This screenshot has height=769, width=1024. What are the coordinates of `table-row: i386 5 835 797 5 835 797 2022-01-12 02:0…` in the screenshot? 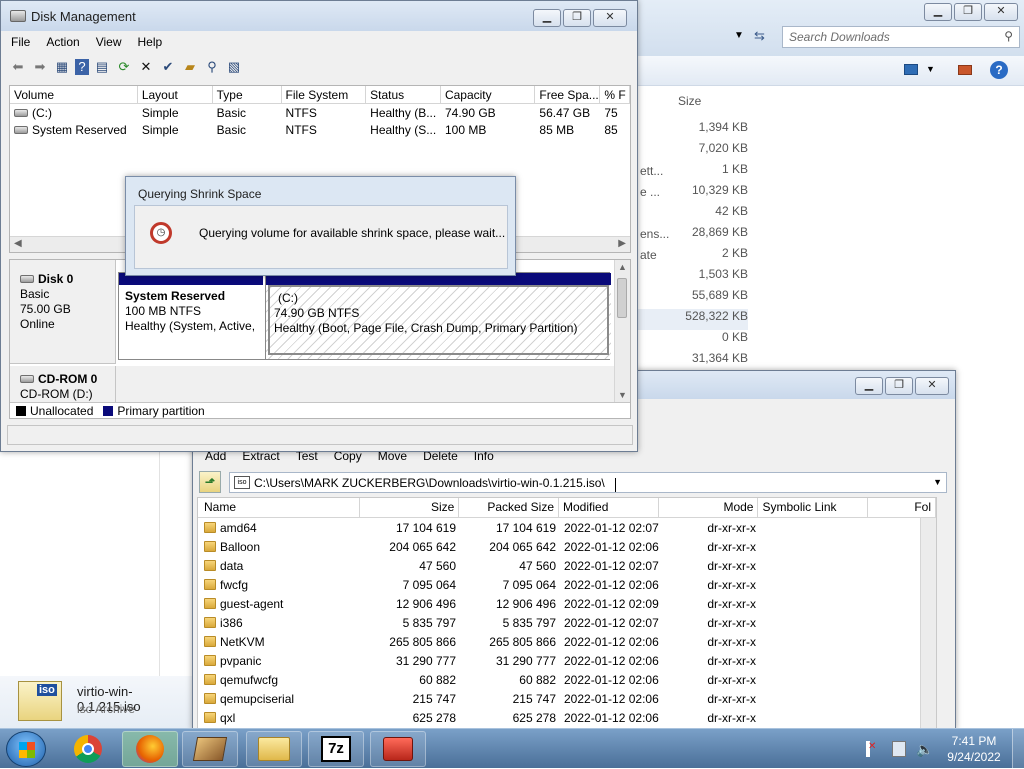 It's located at (567, 622).